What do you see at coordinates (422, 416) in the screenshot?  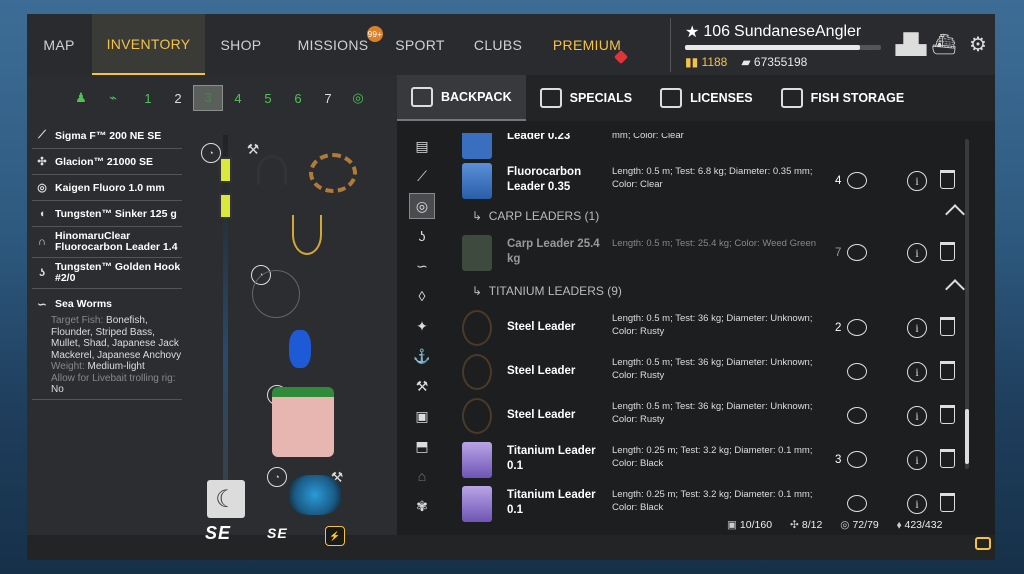 I see `category-bags-icon: ▣` at bounding box center [422, 416].